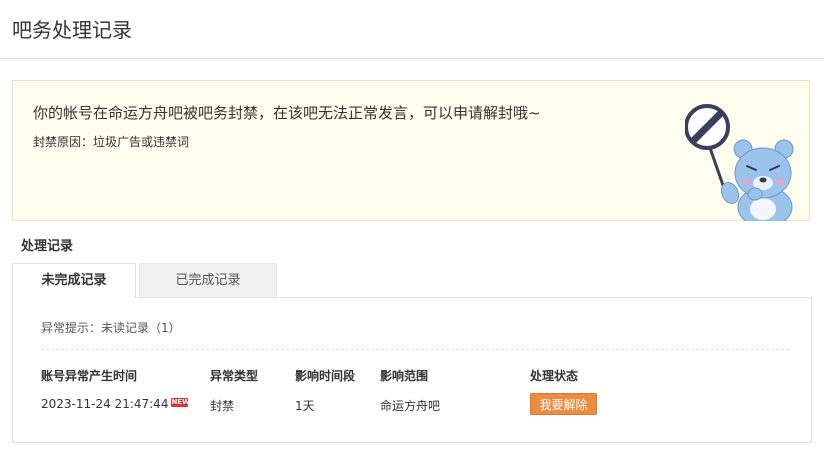 The image size is (824, 454). What do you see at coordinates (180, 402) in the screenshot?
I see `new-badge: NEW` at bounding box center [180, 402].